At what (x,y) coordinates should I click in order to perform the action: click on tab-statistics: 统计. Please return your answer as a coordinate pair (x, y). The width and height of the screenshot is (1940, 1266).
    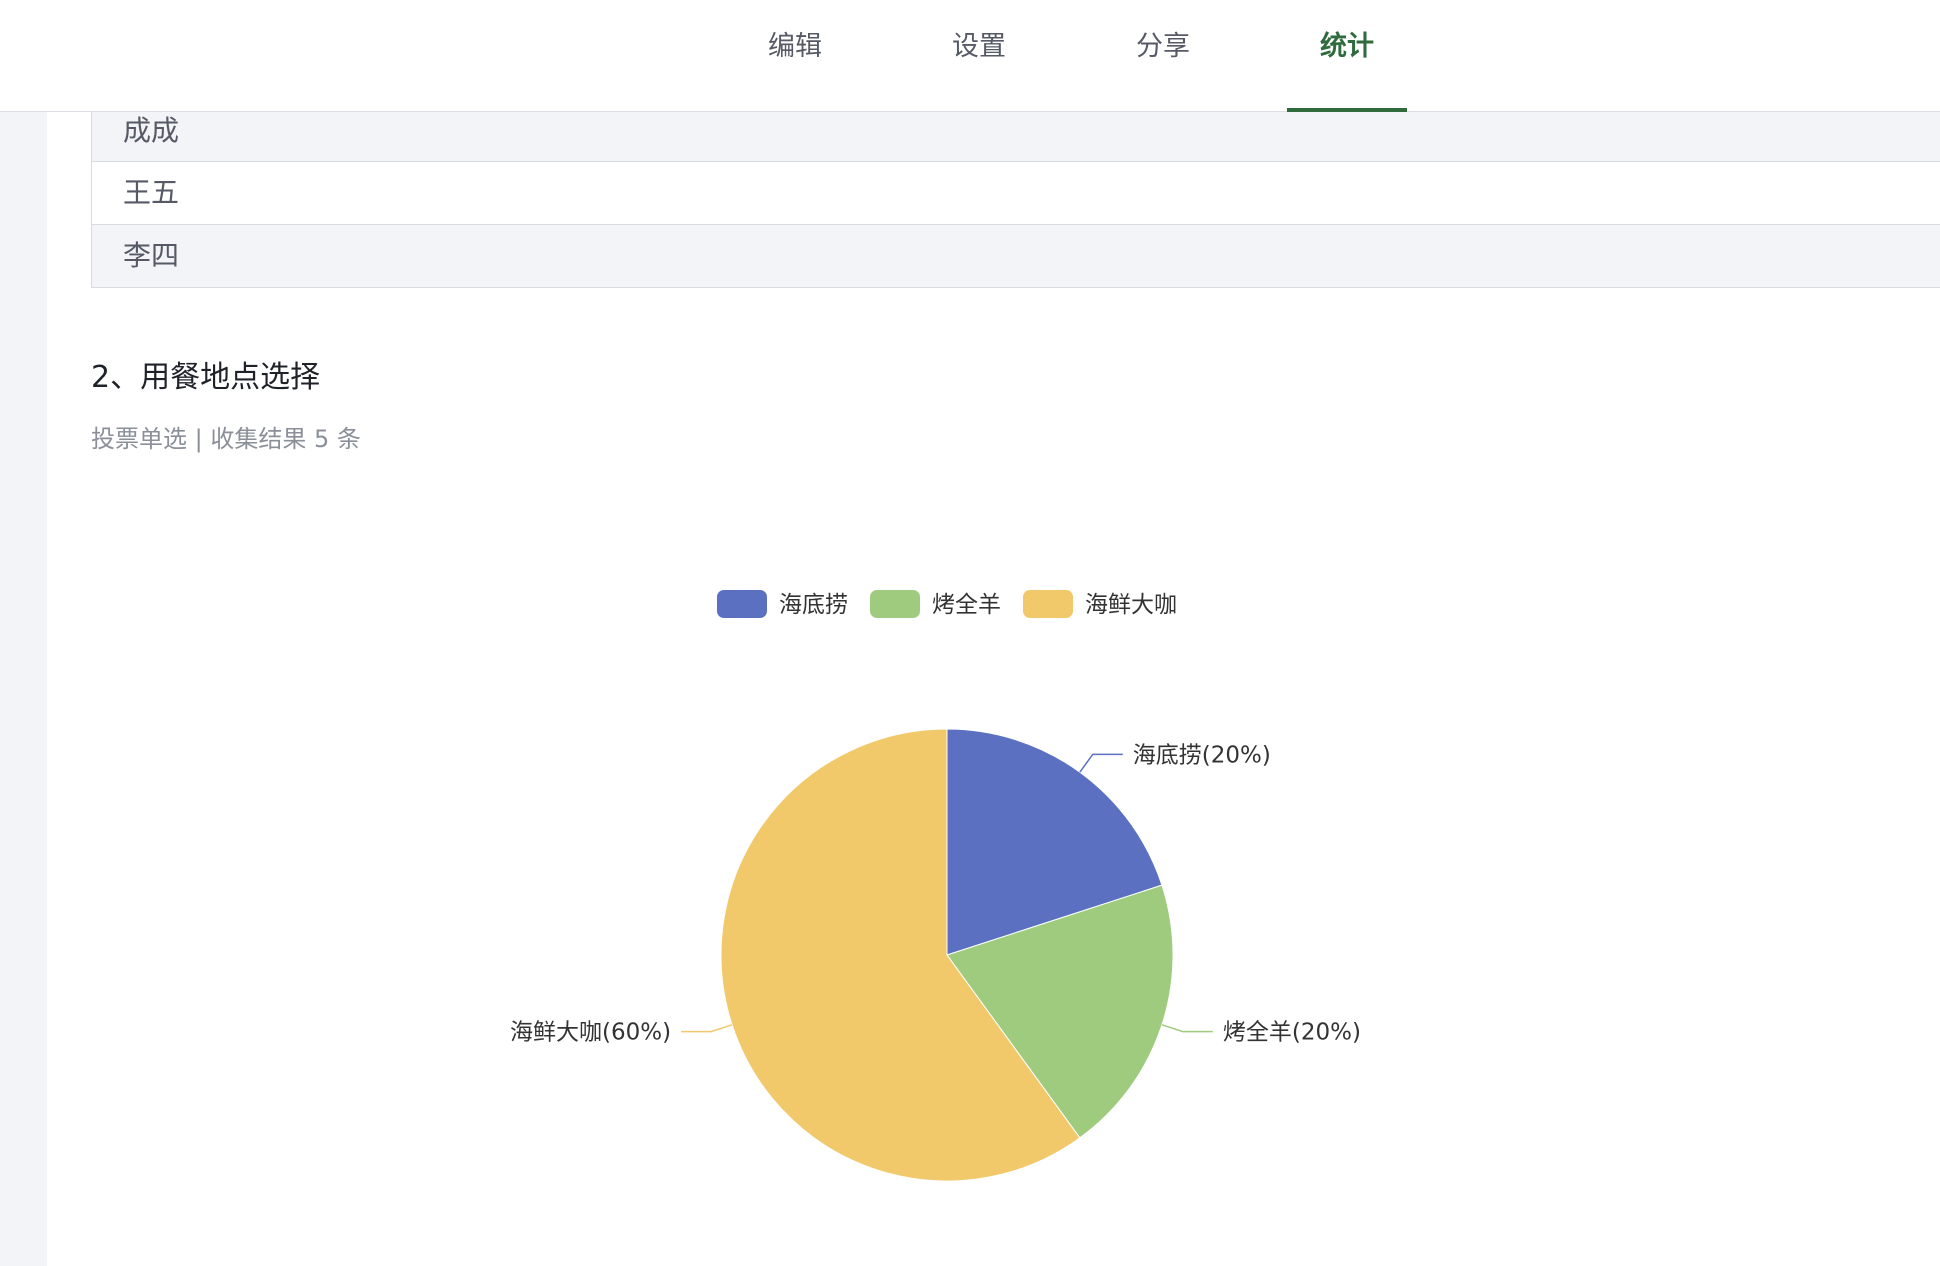
    Looking at the image, I should click on (1347, 55).